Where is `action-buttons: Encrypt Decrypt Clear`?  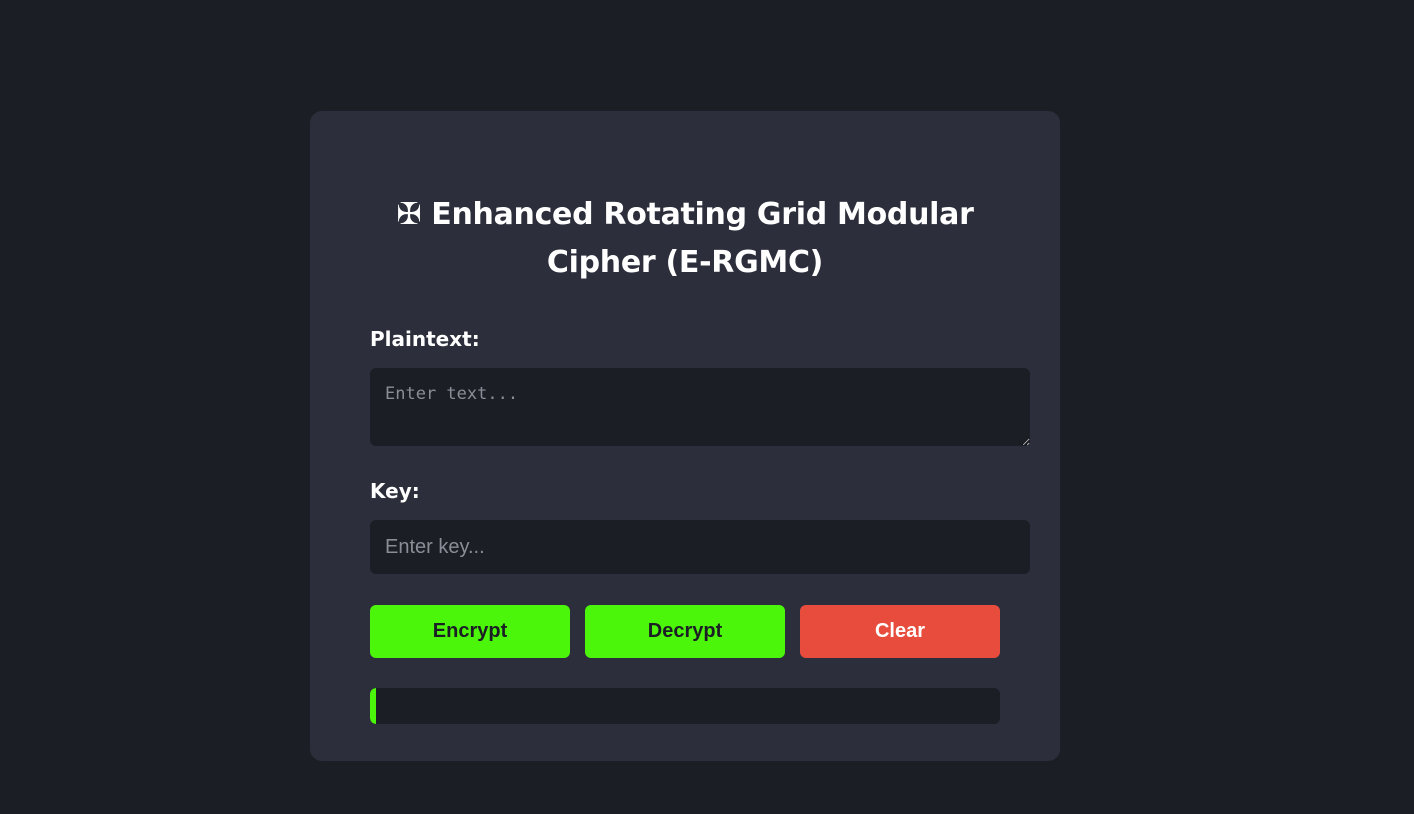 action-buttons: Encrypt Decrypt Clear is located at coordinates (685, 631).